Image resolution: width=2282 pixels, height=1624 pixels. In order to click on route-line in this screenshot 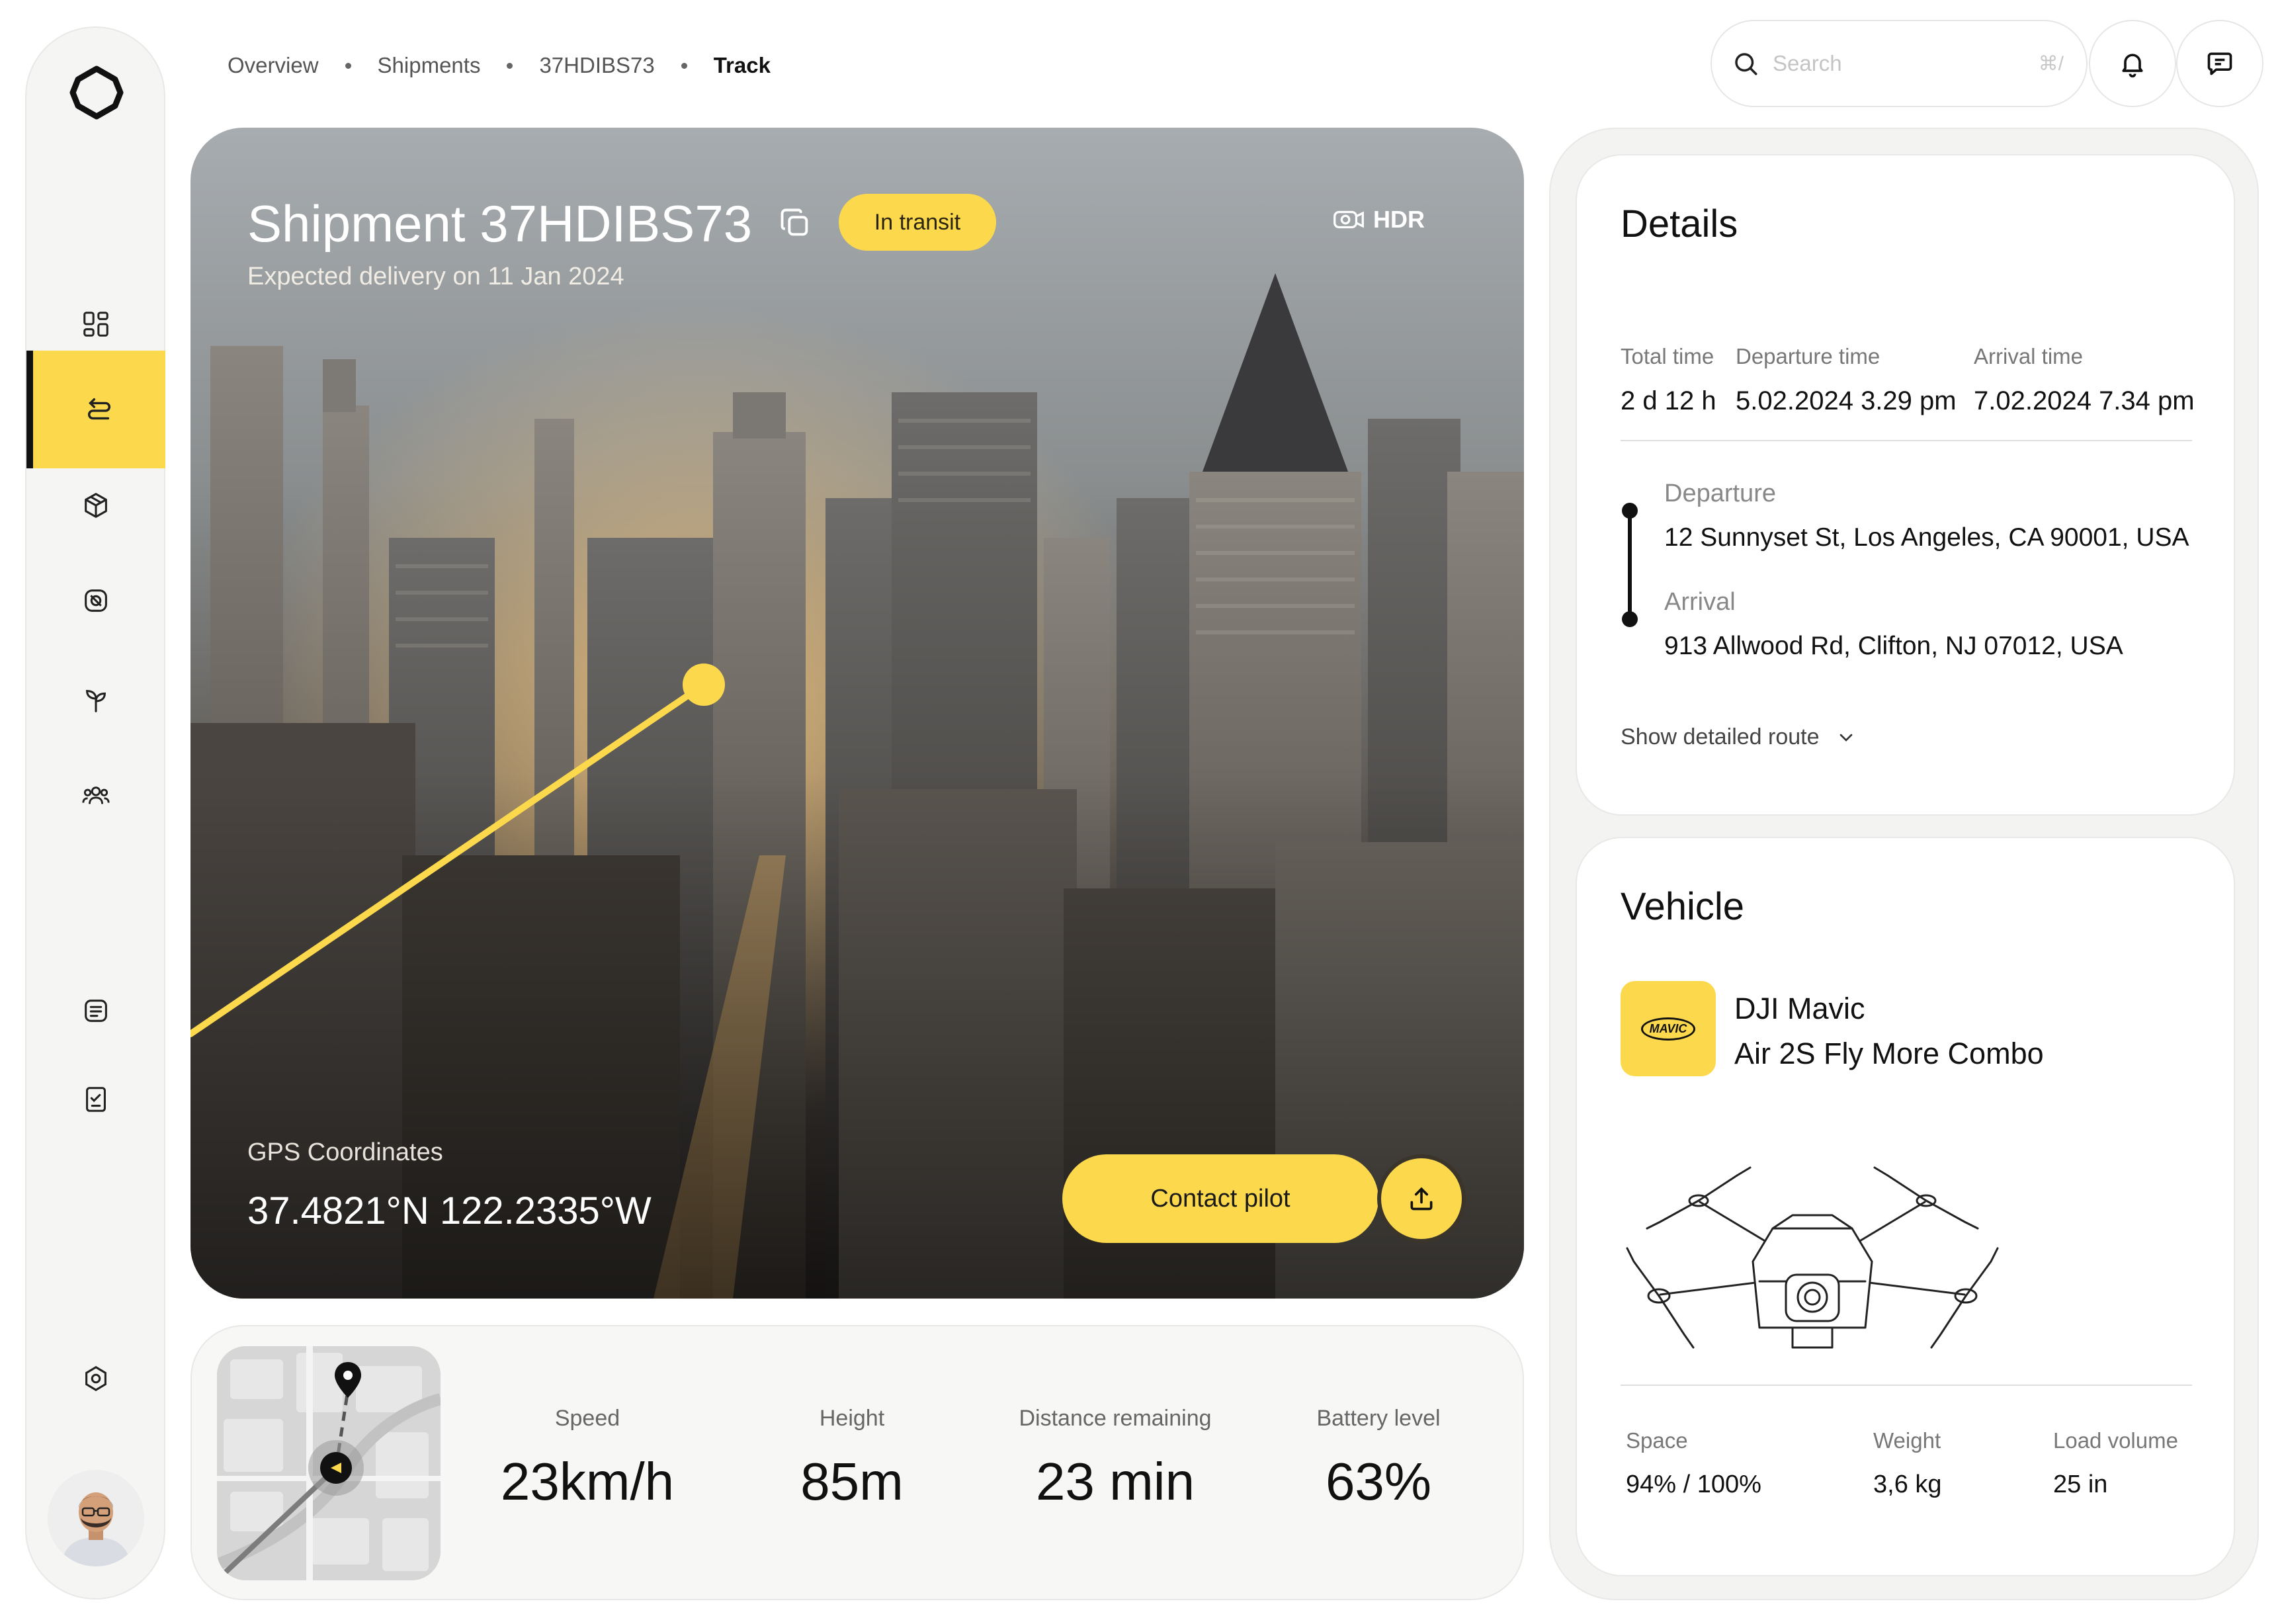, I will do `click(1630, 565)`.